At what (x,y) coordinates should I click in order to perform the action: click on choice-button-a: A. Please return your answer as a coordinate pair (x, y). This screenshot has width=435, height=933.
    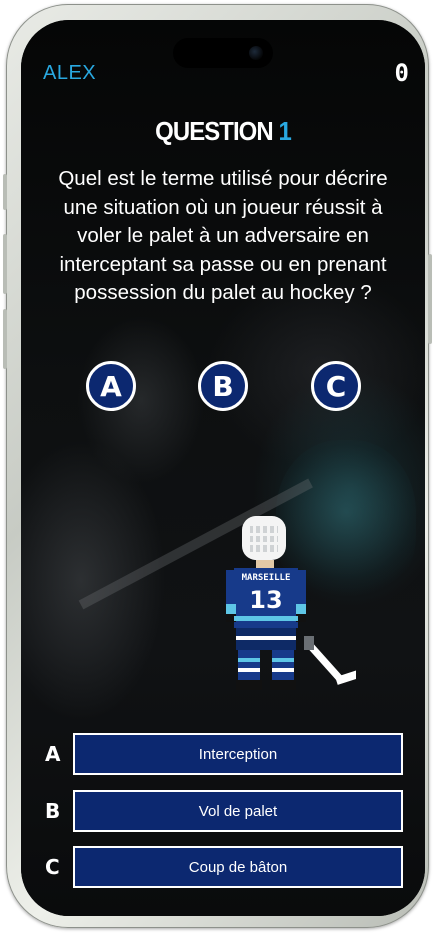
    Looking at the image, I should click on (111, 386).